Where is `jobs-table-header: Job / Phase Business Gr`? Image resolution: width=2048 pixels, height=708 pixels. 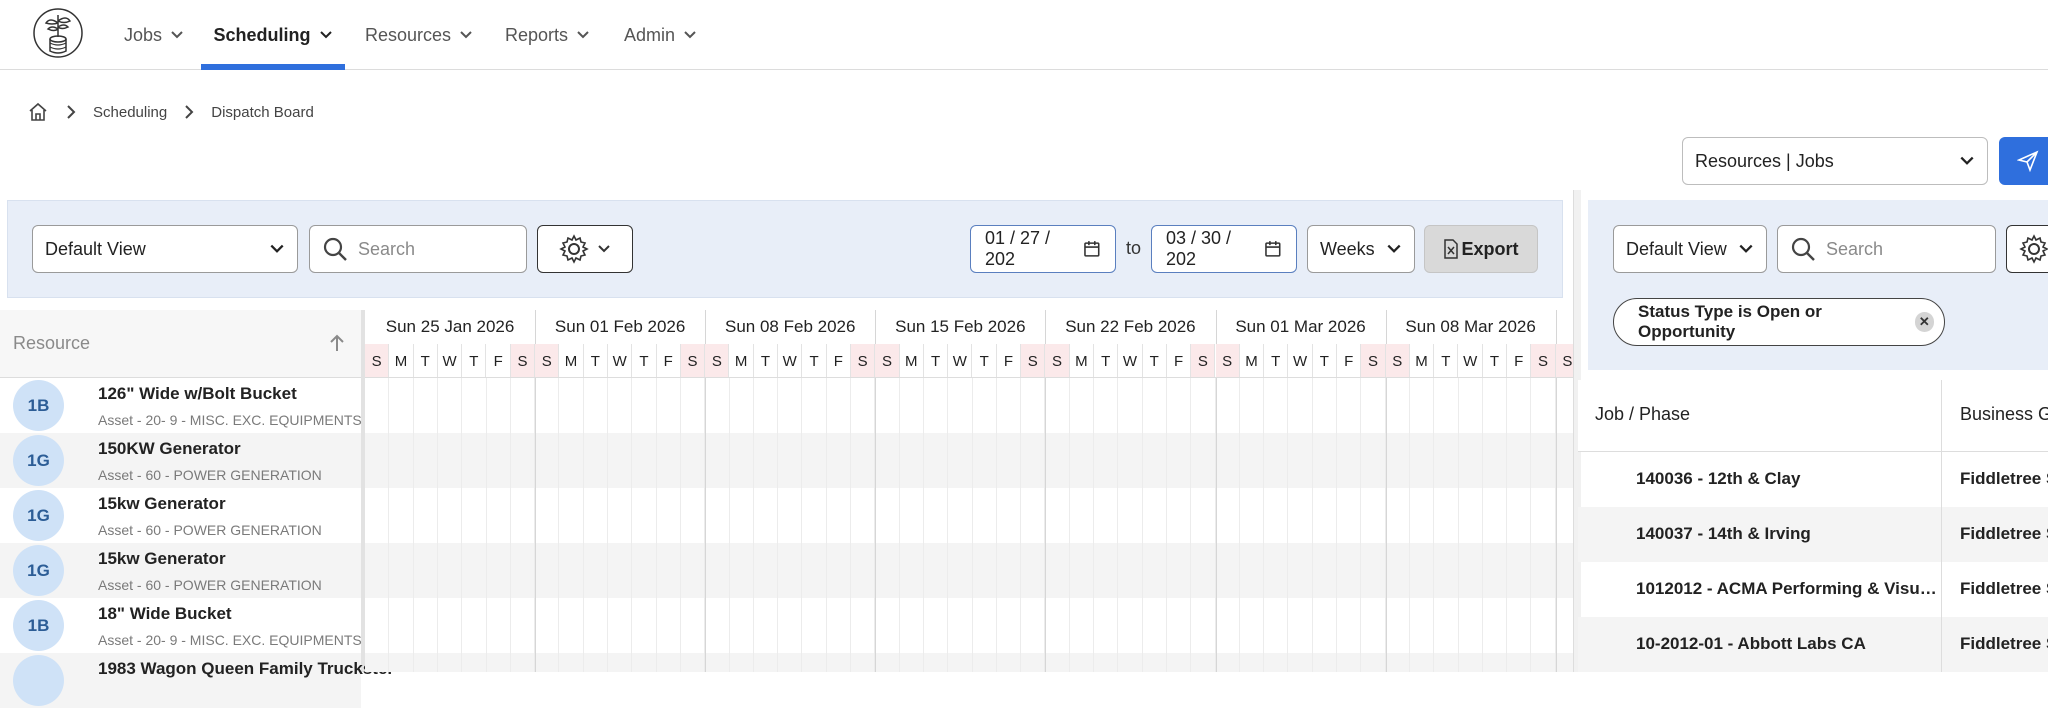 jobs-table-header: Job / Phase Business Gr is located at coordinates (1813, 416).